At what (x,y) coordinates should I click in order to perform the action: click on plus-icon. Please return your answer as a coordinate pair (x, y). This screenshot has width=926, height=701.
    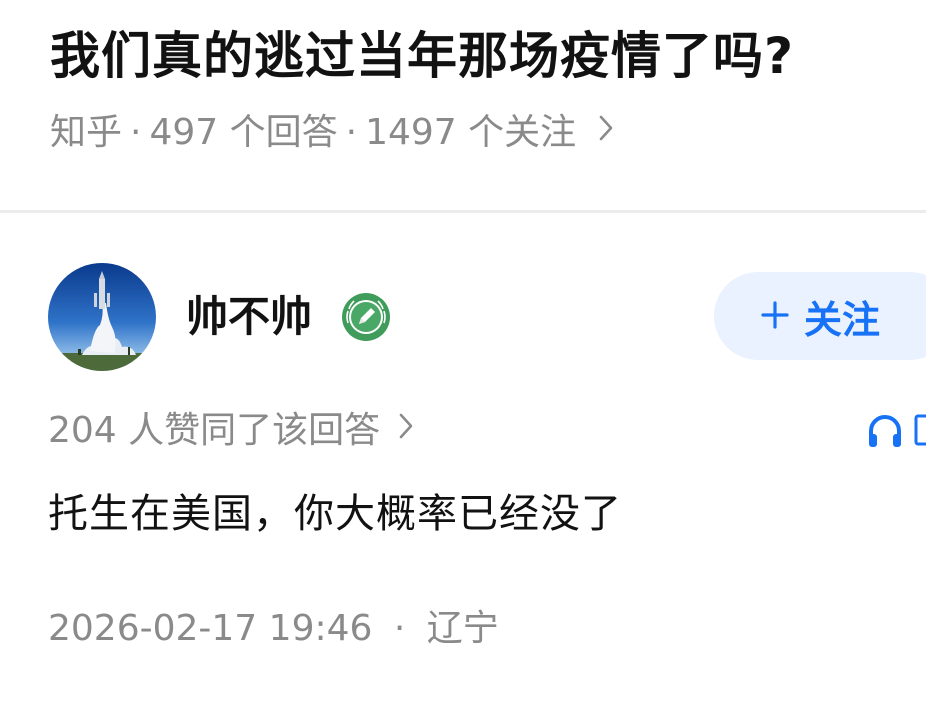
    Looking at the image, I should click on (775, 316).